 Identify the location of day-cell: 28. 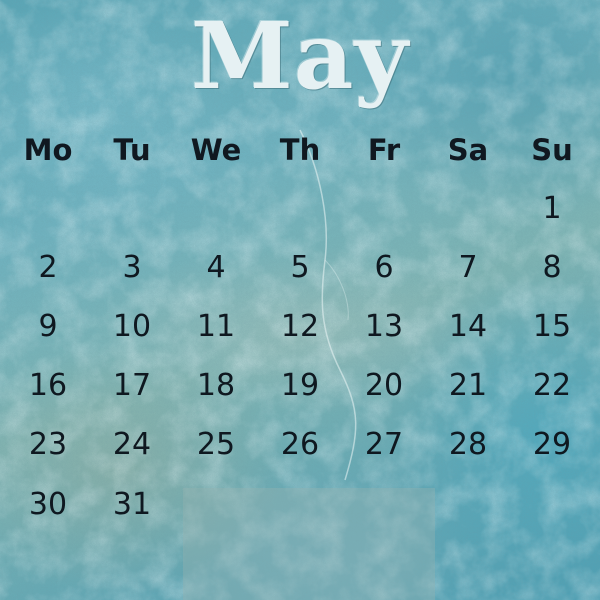
(468, 445).